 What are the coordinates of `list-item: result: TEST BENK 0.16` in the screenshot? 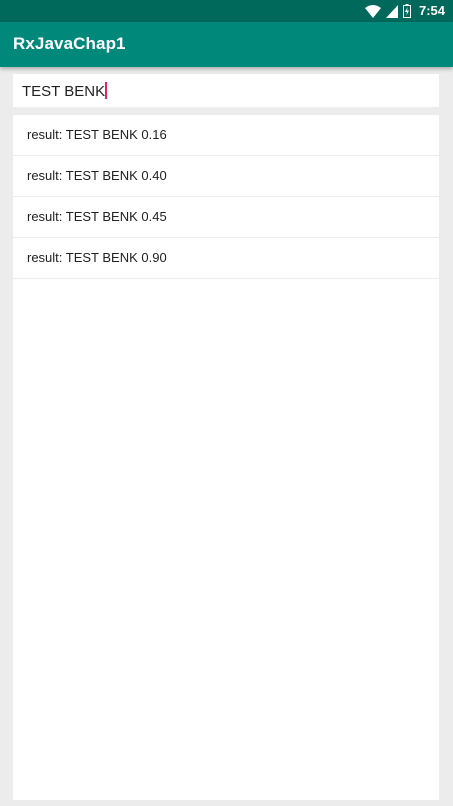 It's located at (226, 135).